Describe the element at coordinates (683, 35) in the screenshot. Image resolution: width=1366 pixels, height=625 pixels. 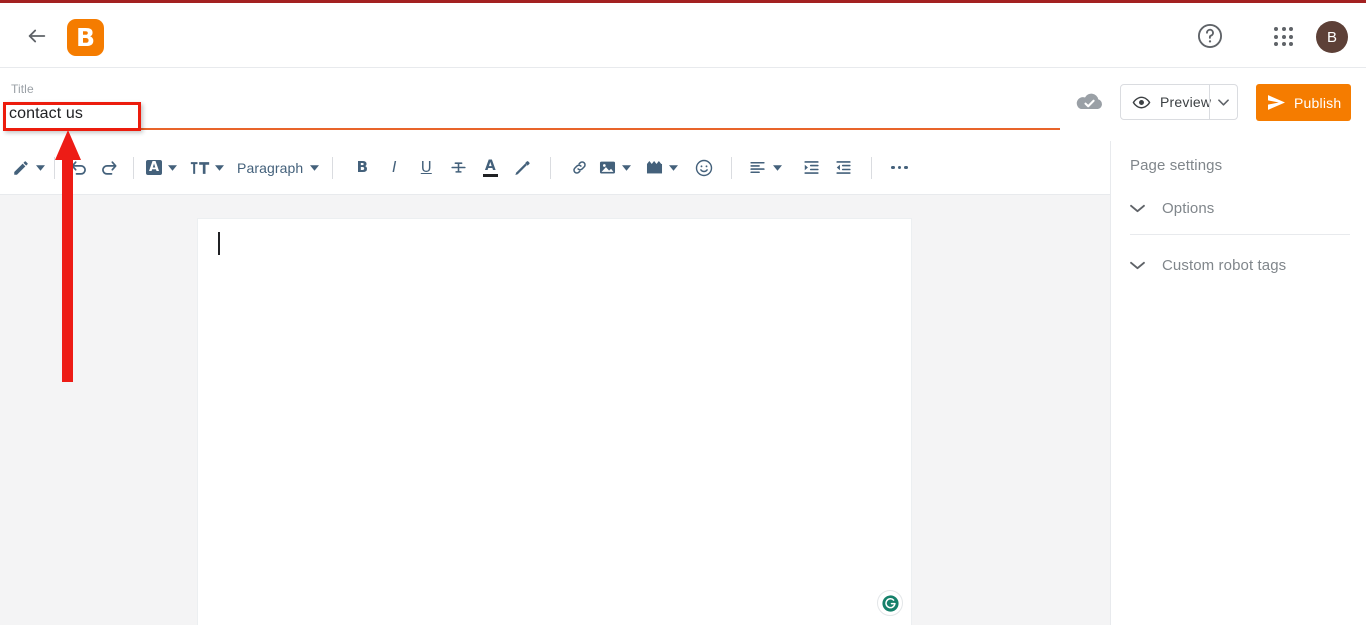
I see `app-bar: B B` at that location.